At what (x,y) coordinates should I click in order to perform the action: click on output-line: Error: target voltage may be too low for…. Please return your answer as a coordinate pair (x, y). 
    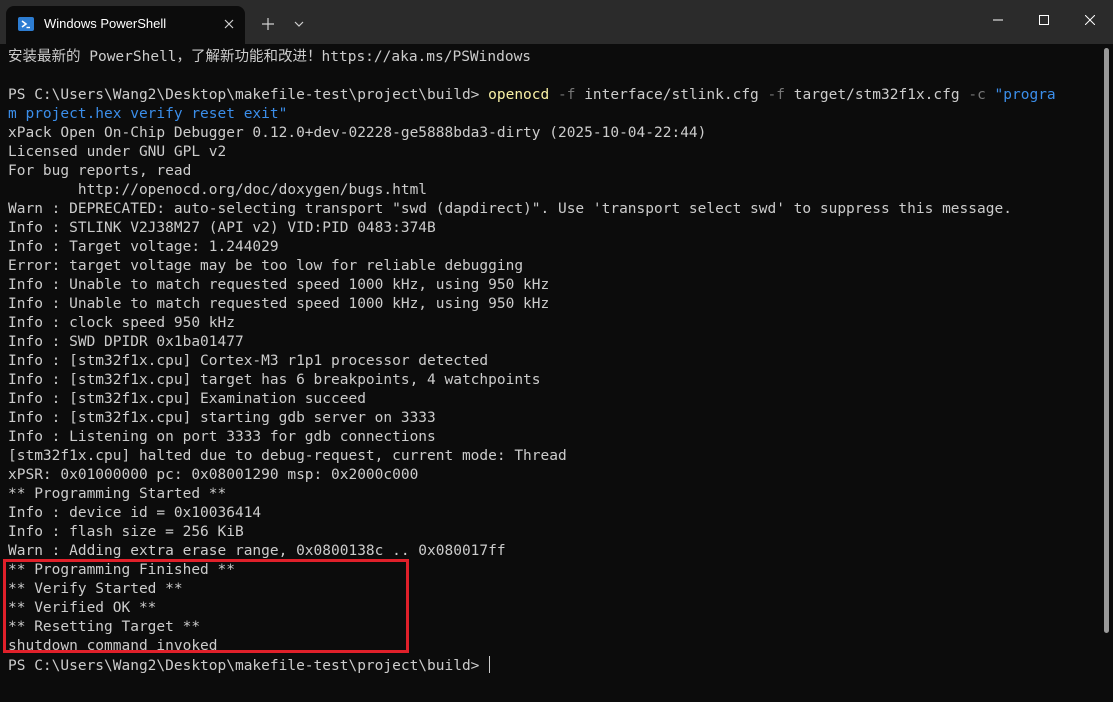
    Looking at the image, I should click on (266, 266).